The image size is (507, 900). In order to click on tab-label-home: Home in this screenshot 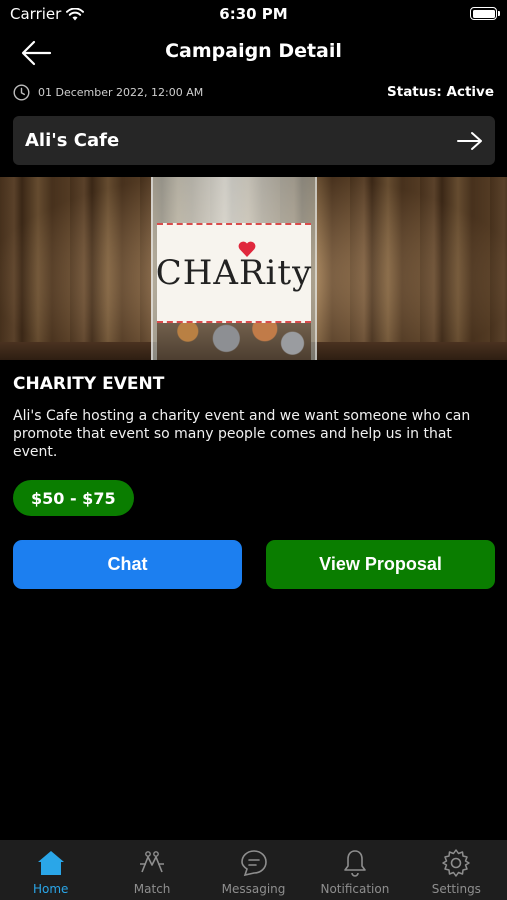, I will do `click(50, 889)`.